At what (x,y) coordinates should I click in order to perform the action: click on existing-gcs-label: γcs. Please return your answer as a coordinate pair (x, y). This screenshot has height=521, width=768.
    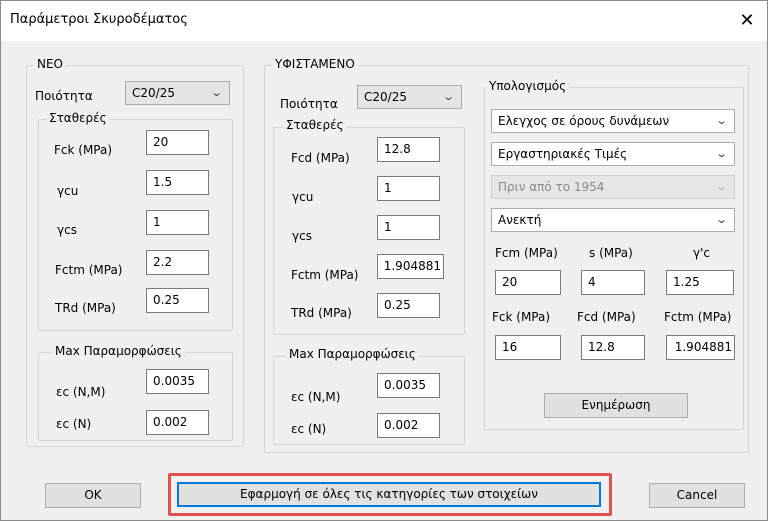
    Looking at the image, I should click on (302, 236).